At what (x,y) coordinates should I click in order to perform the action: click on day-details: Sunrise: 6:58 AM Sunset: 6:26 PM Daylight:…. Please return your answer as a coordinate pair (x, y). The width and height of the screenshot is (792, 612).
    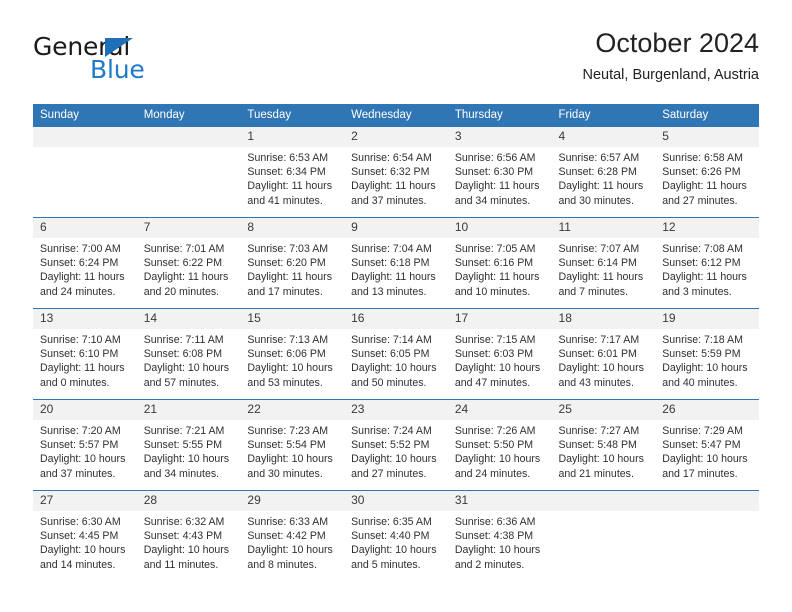
    Looking at the image, I should click on (707, 177).